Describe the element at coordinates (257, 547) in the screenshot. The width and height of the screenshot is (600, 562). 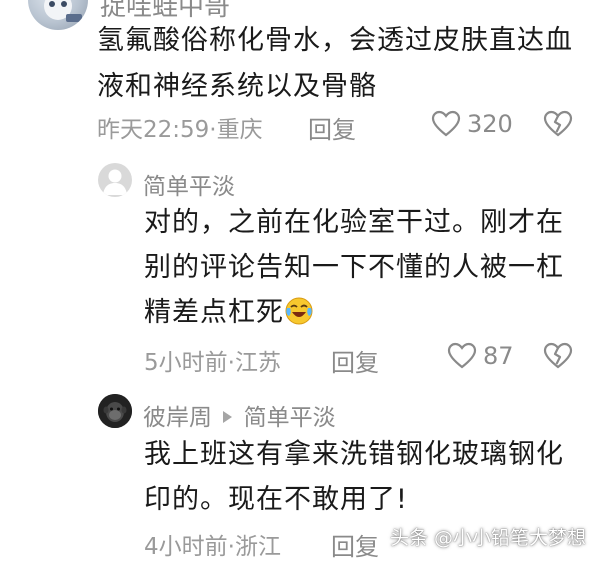
I see `comment-location: 浙江` at that location.